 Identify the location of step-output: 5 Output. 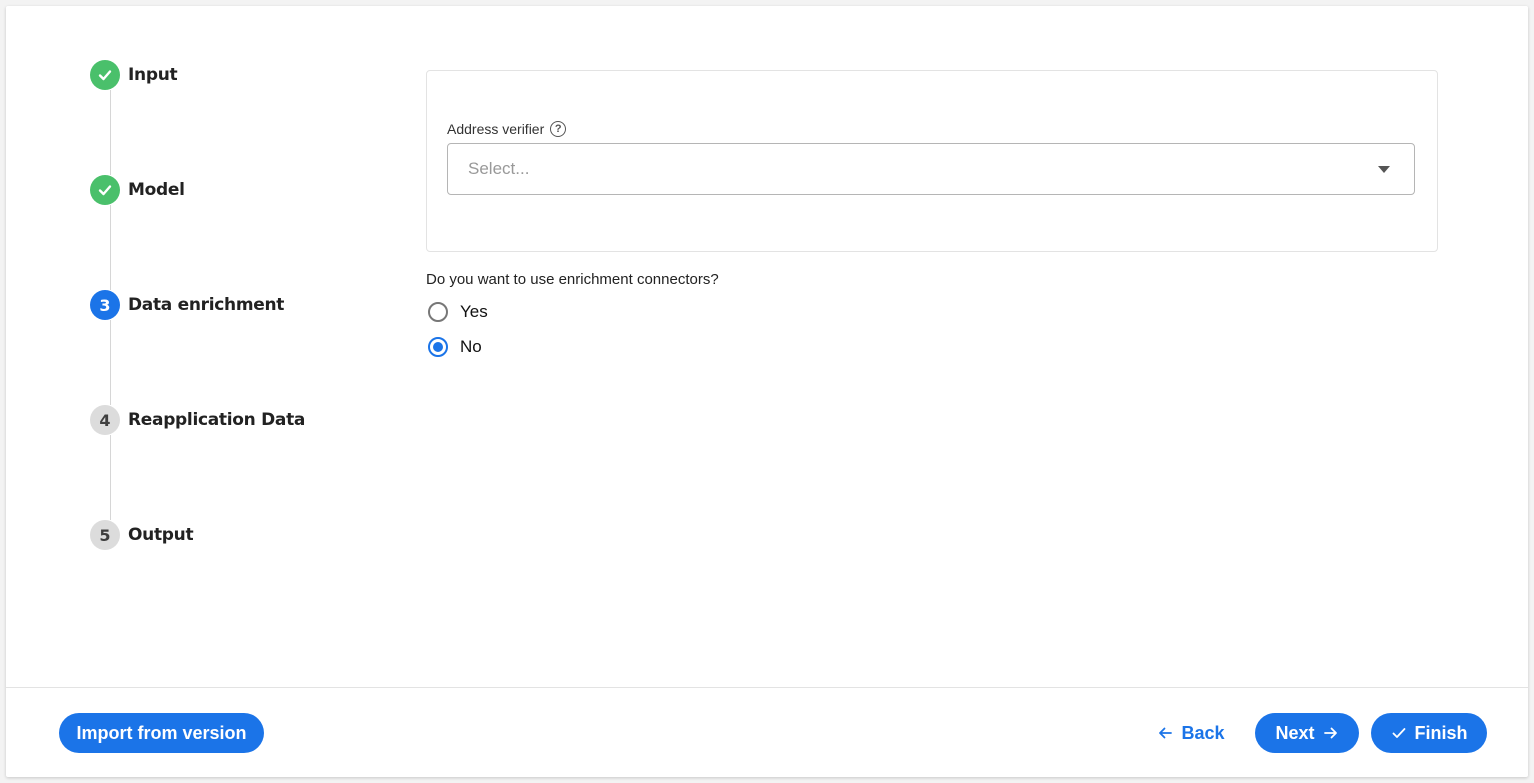
(142, 535).